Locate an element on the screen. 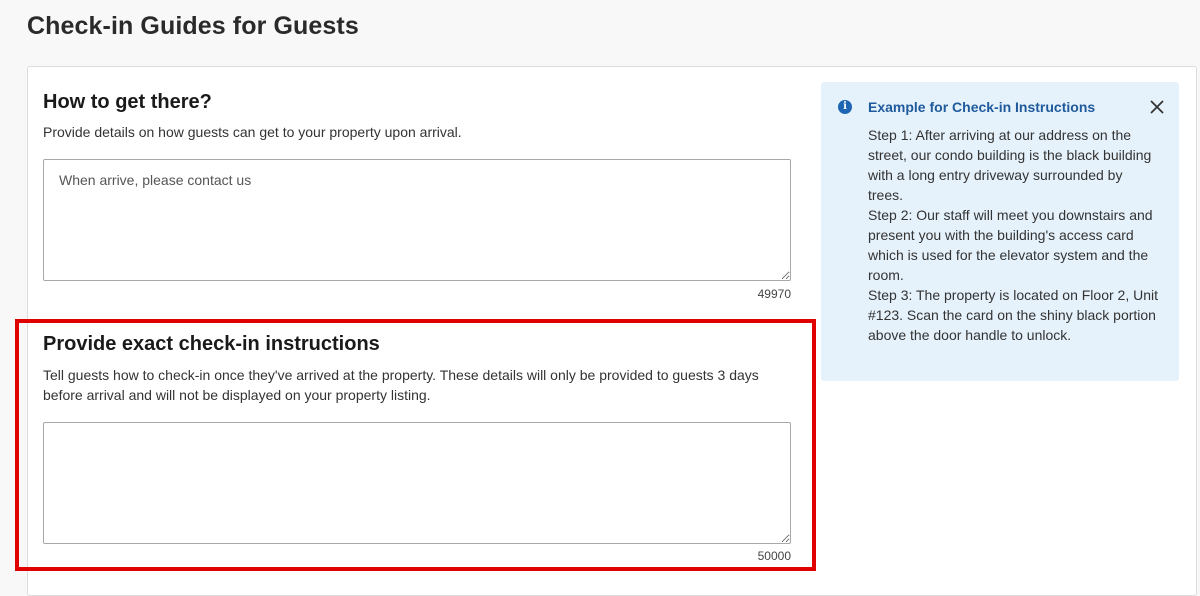 This screenshot has height=596, width=1200. how-to-get-there-char-counter: 49970 is located at coordinates (774, 294).